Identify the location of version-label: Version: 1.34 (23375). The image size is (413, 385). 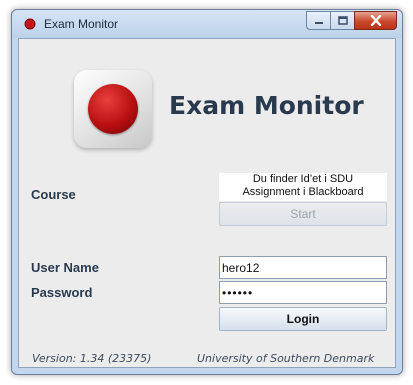
(92, 358).